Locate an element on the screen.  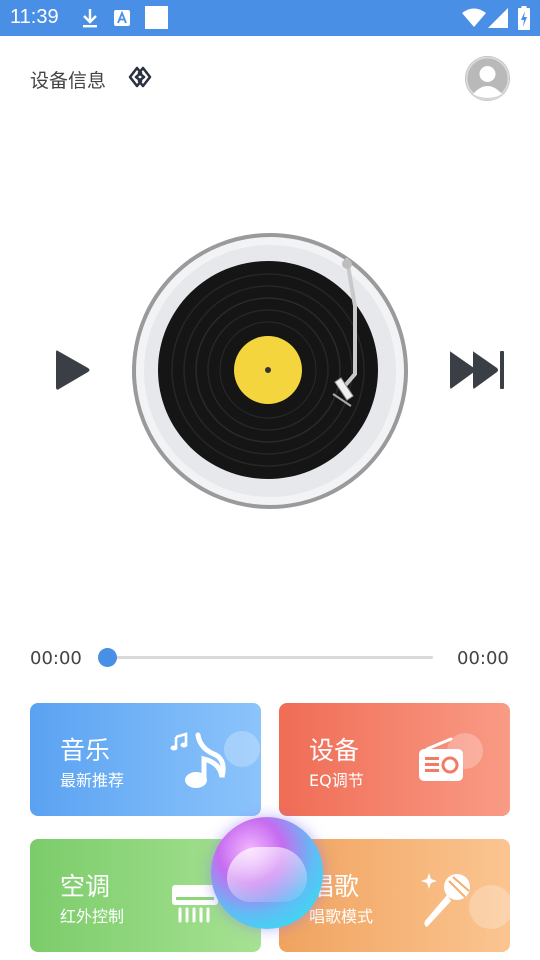
device-card-subtitle: EQ调节 is located at coordinates (336, 780).